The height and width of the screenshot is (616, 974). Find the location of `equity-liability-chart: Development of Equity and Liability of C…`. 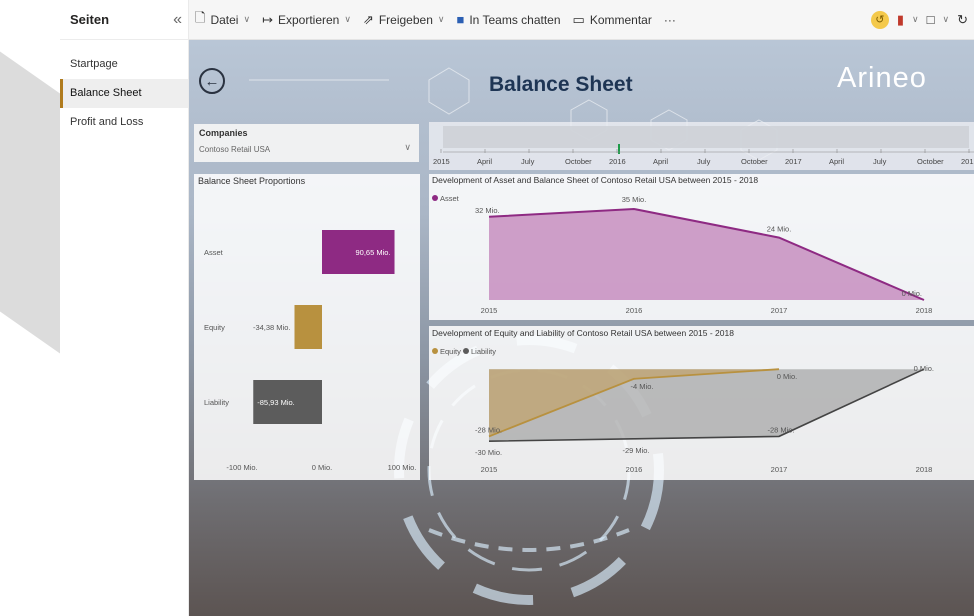

equity-liability-chart: Development of Equity and Liability of C… is located at coordinates (701, 403).